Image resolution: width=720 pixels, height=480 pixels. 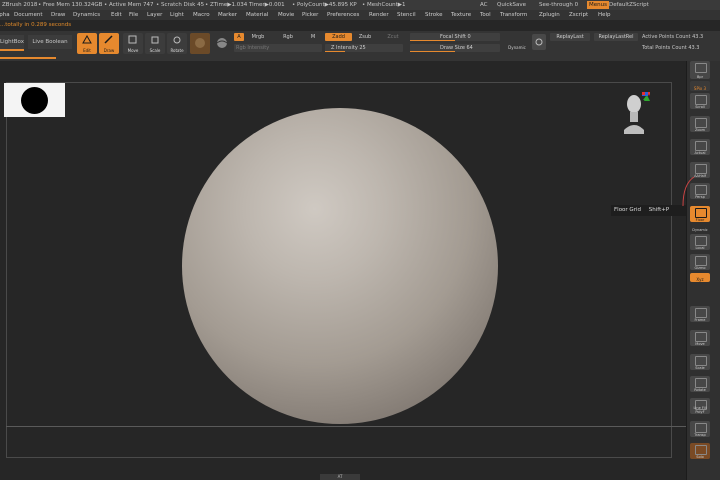 What do you see at coordinates (700, 384) in the screenshot?
I see `rotate-view-button: Rotate` at bounding box center [700, 384].